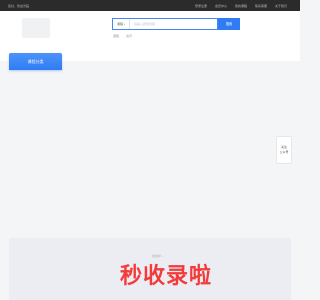 The width and height of the screenshot is (320, 300). I want to click on search-type-select: 课程▾, so click(121, 24).